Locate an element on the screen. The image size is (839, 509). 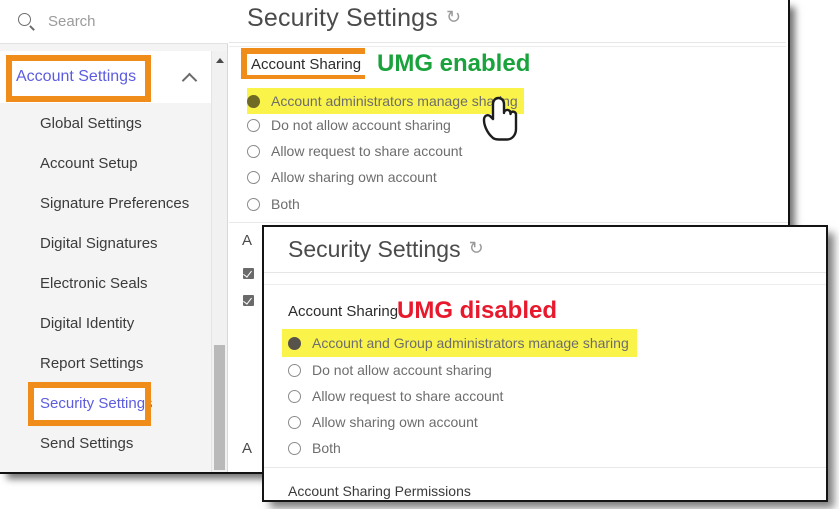
overlay-radio-option-do-not-allow-account-sharing: Do not allow account sharing is located at coordinates (390, 370).